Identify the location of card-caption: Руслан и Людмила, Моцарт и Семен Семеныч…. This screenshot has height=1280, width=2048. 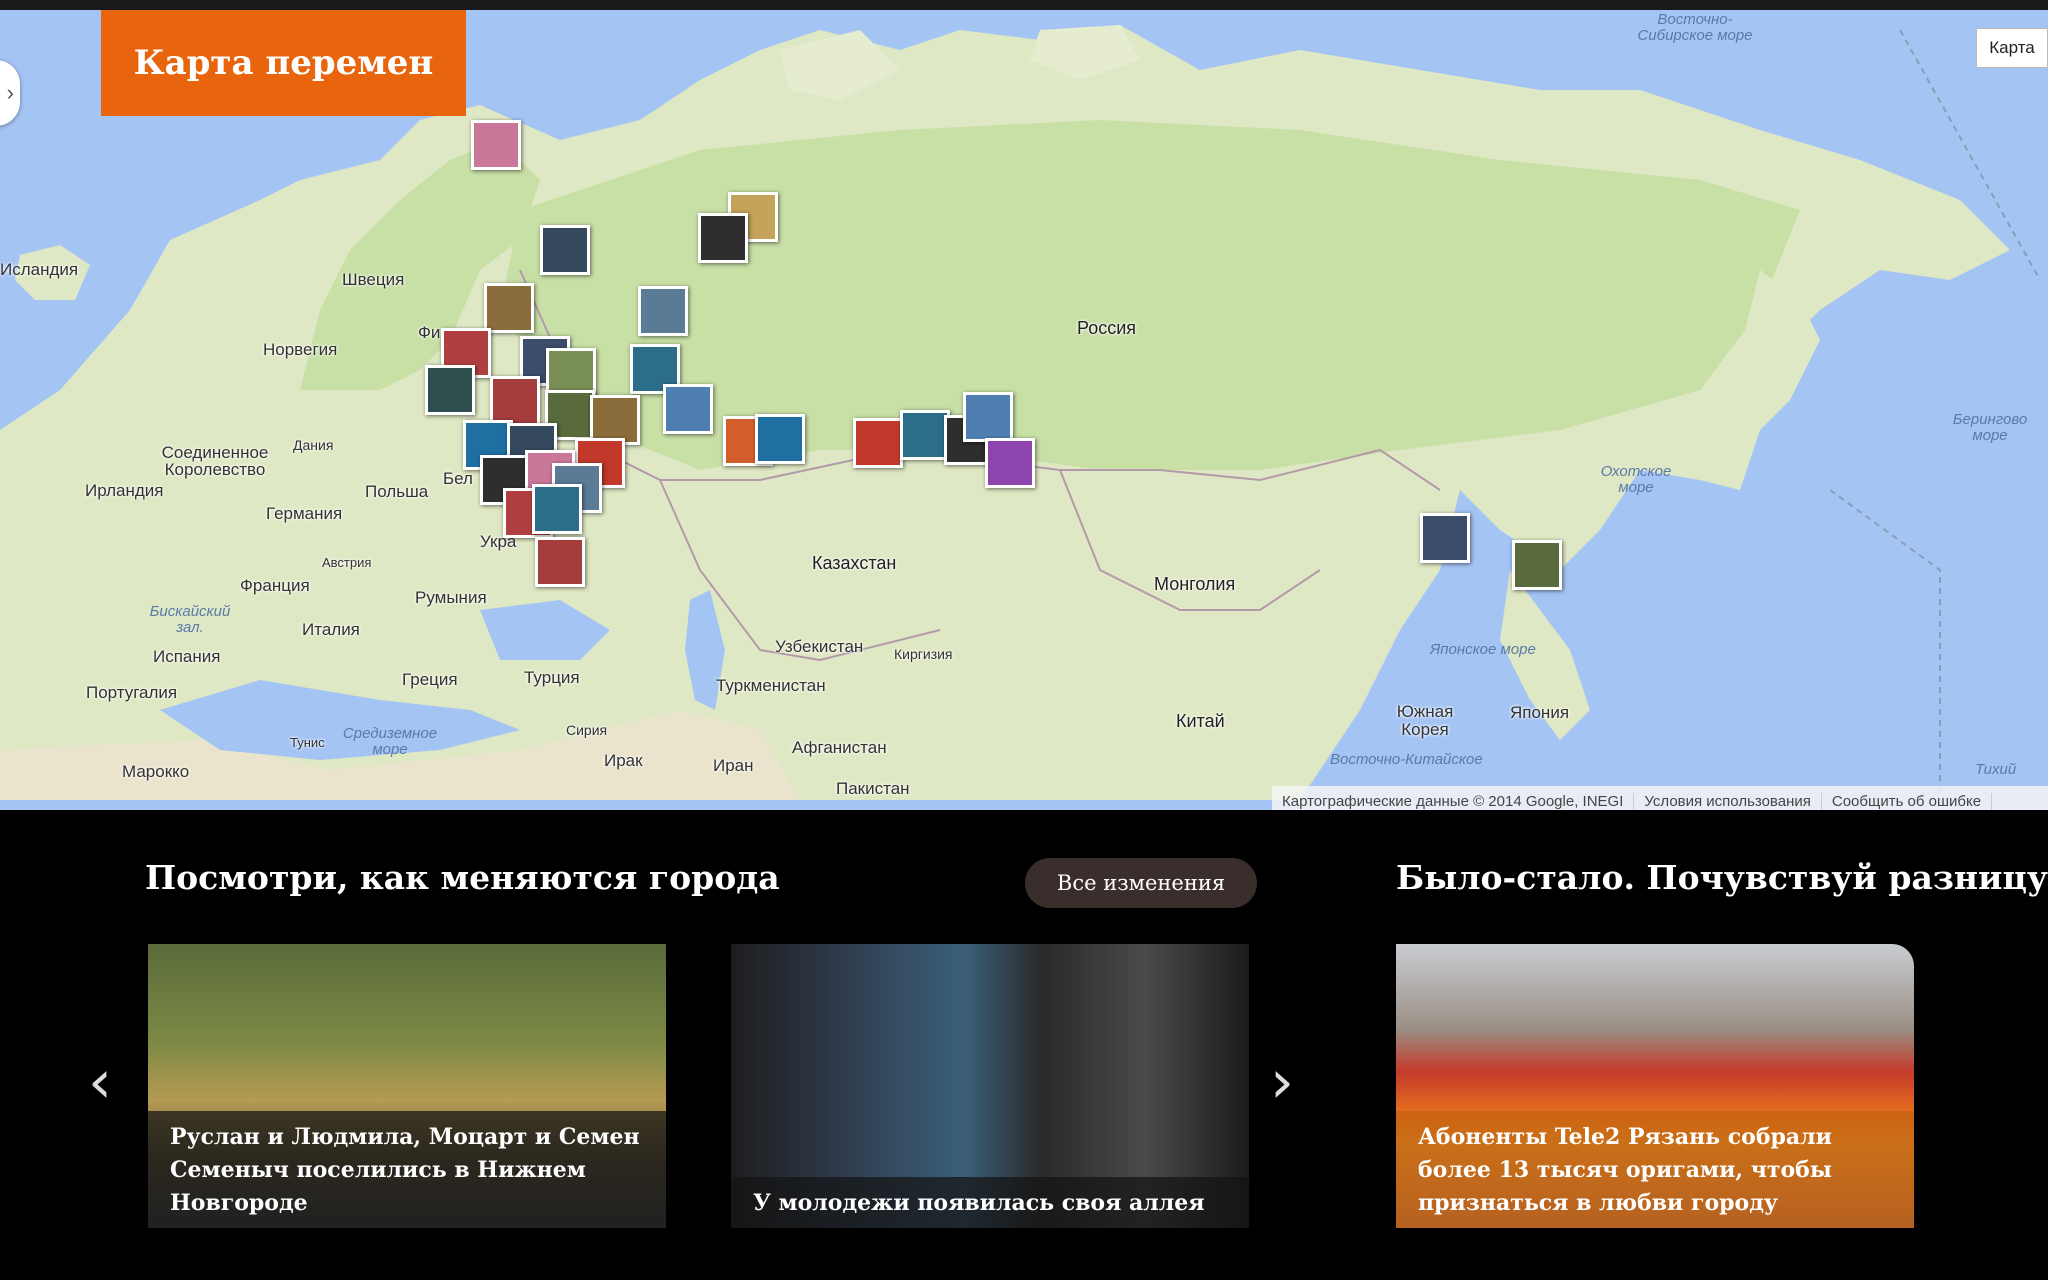
(407, 1169).